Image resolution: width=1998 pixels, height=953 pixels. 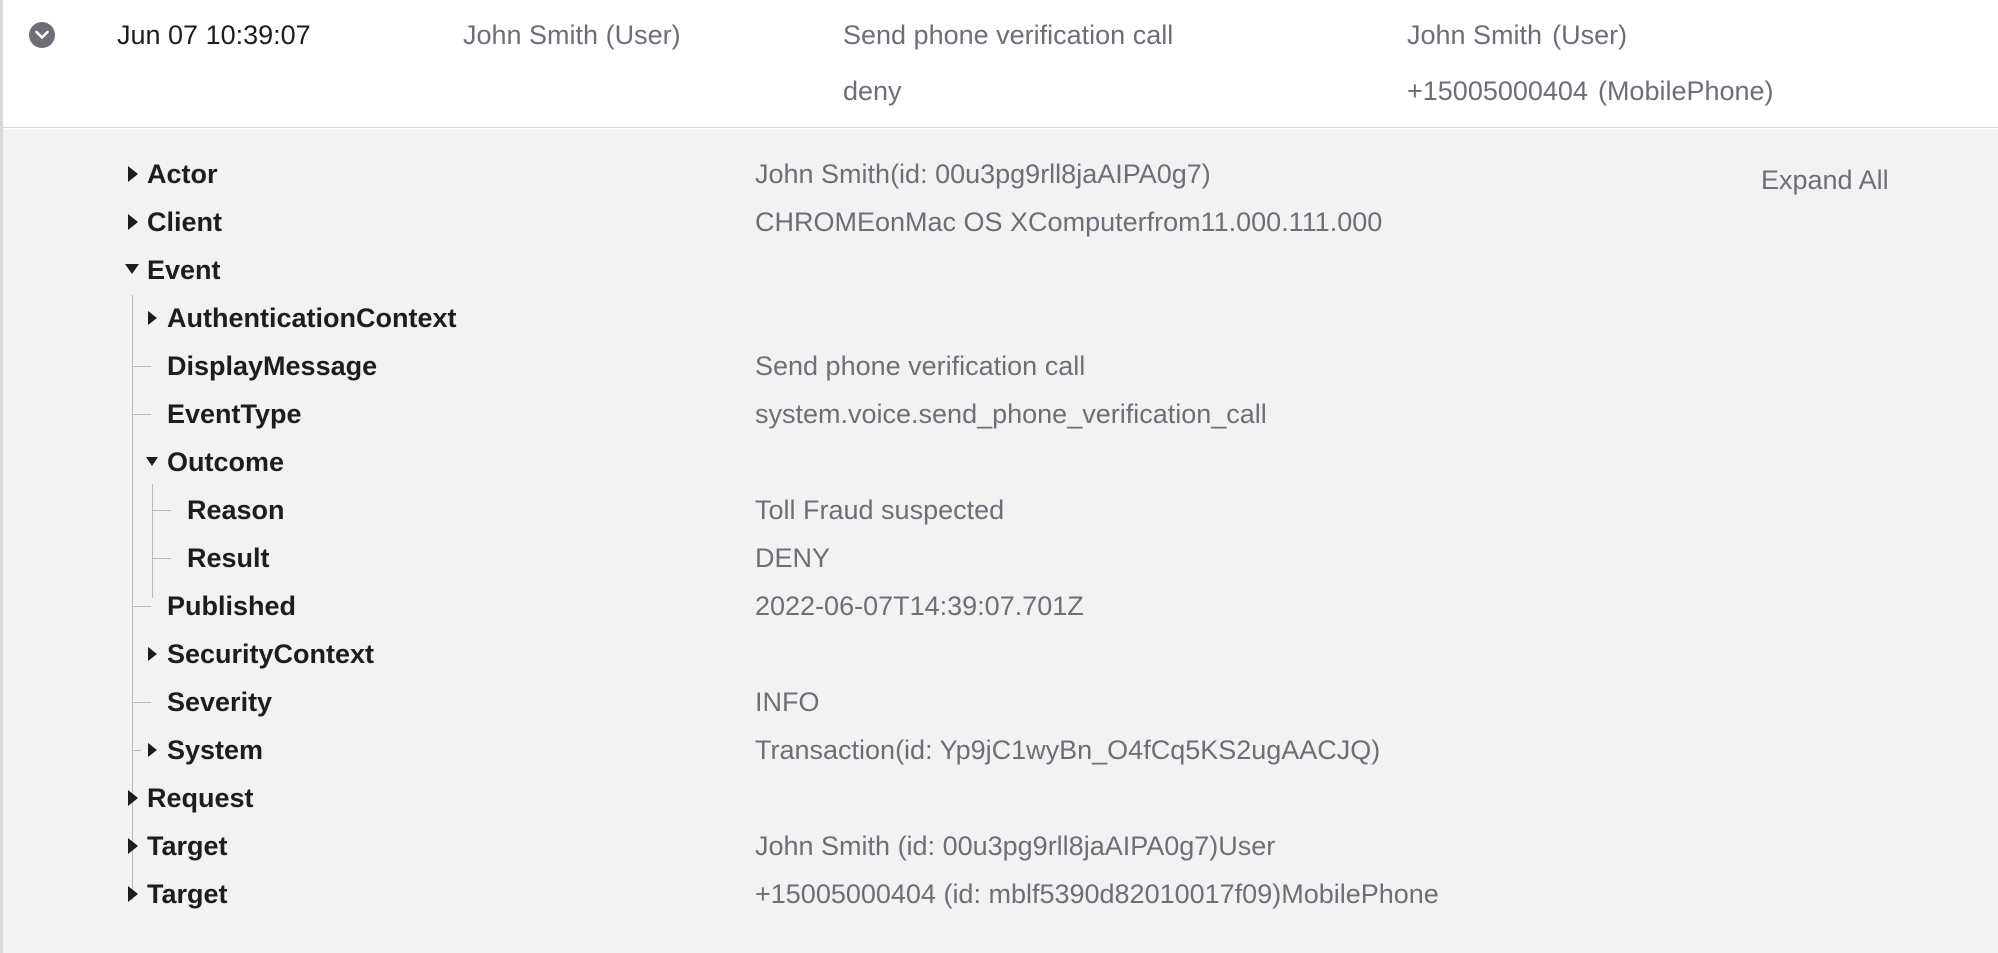 I want to click on summary-target-user-name: John Smith, so click(x=1474, y=35).